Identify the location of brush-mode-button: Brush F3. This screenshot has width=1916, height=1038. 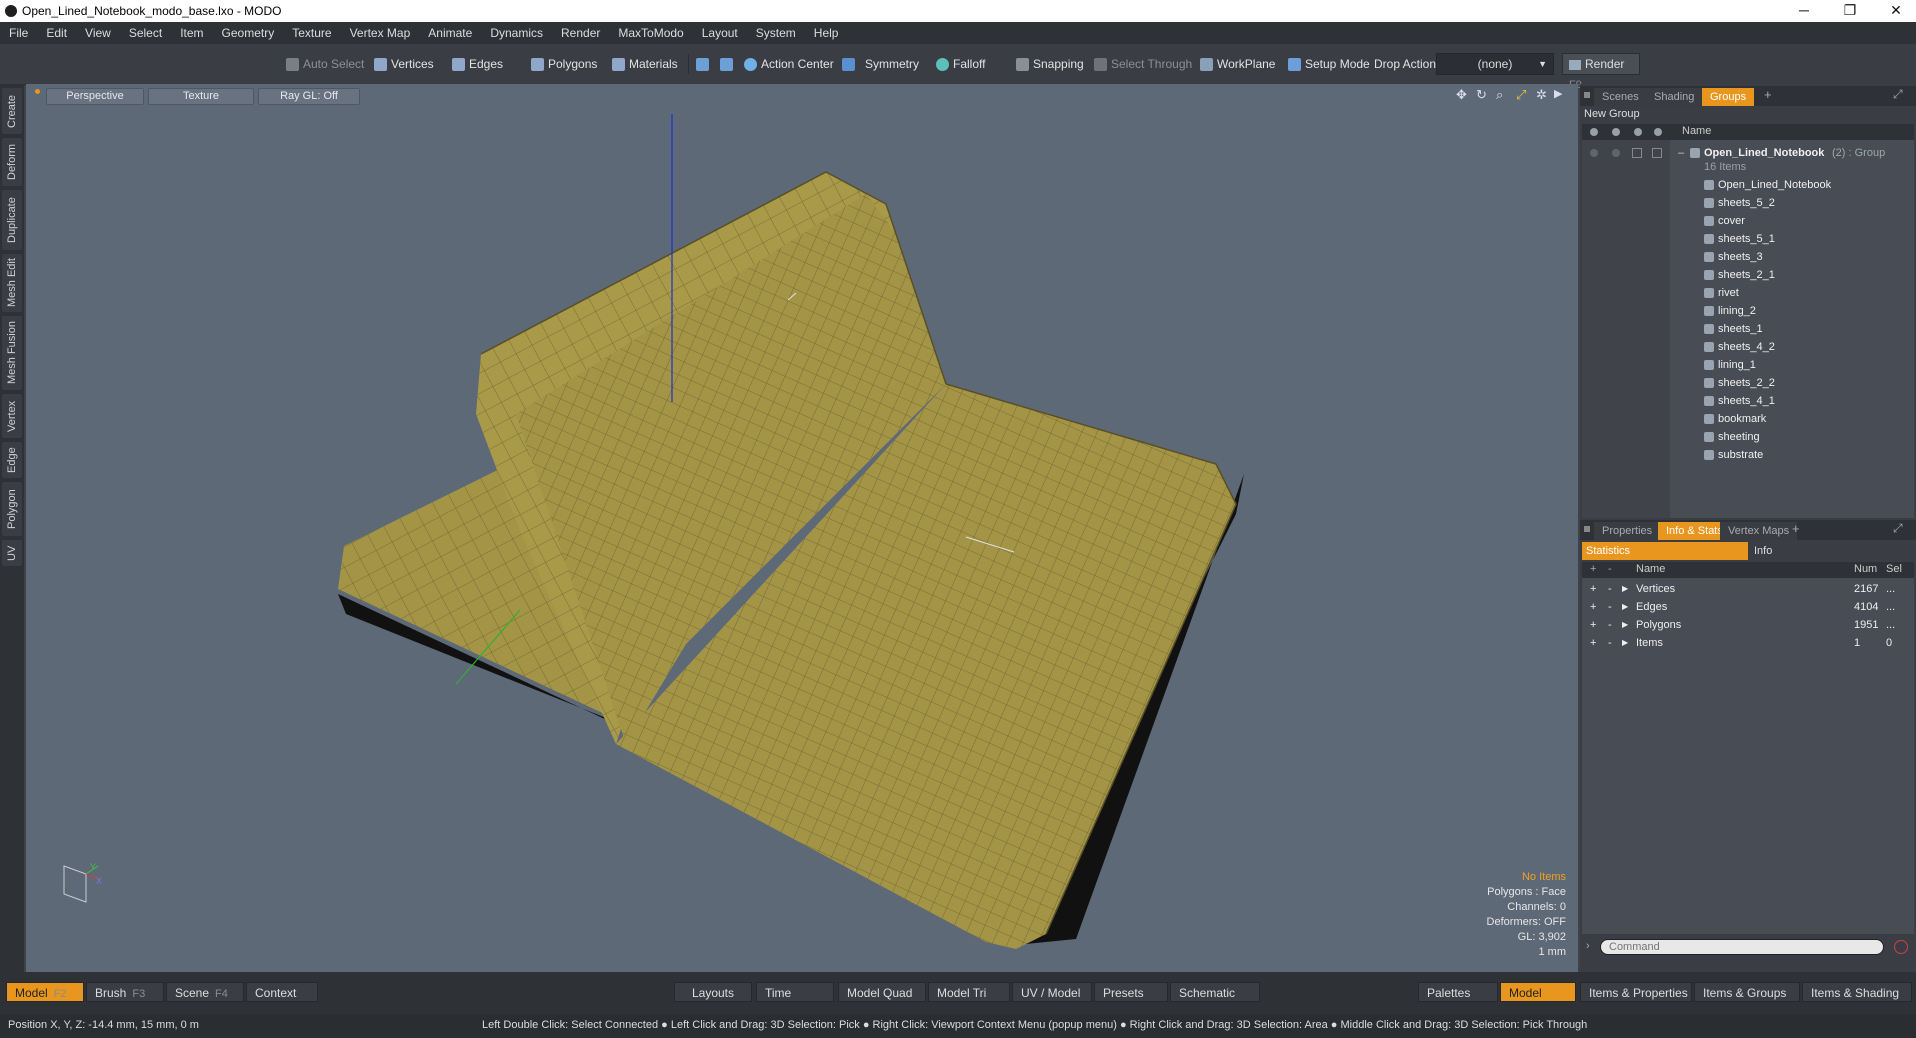
(125, 992).